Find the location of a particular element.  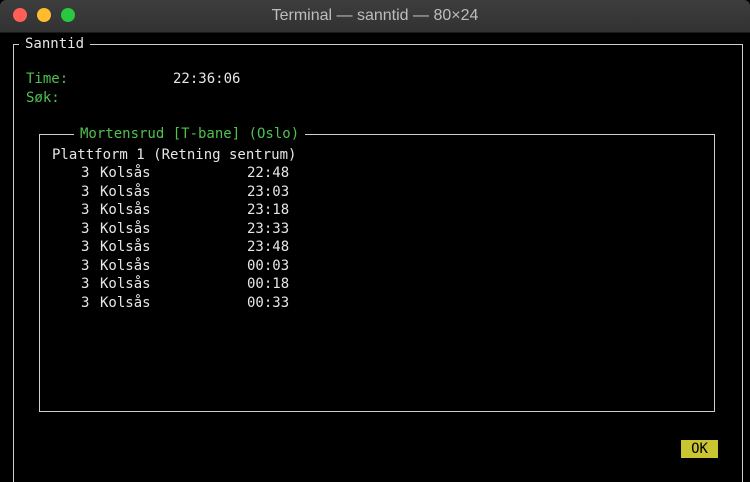

platform-heading: Plattform 1 (Retning sentrum) is located at coordinates (174, 155).